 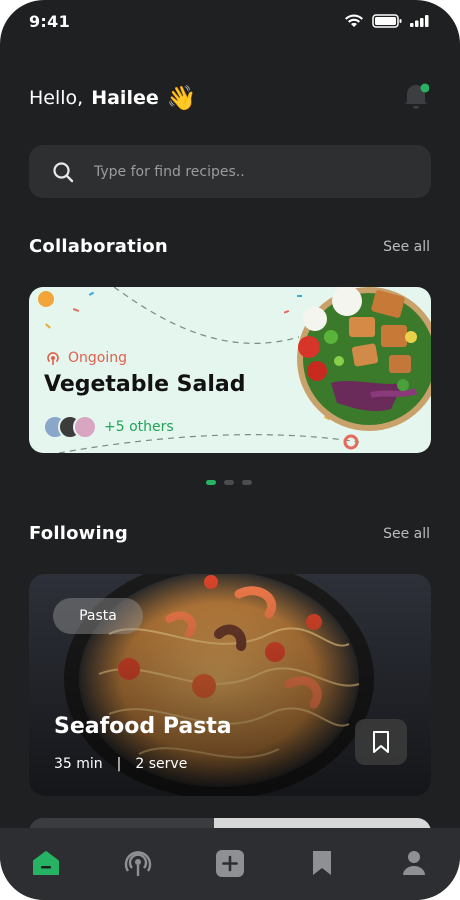 What do you see at coordinates (85, 427) in the screenshot?
I see `avatar` at bounding box center [85, 427].